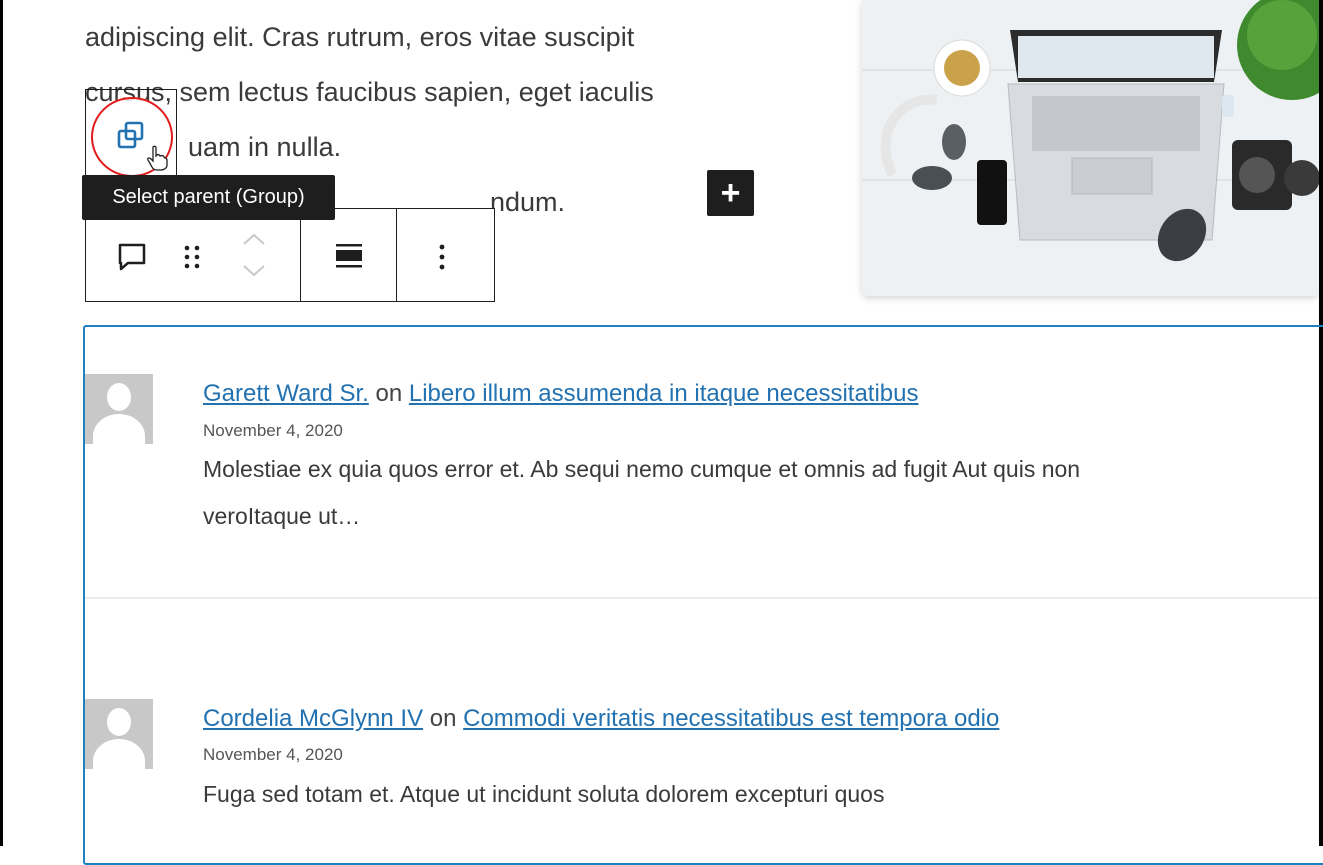 This screenshot has height=865, width=1323. Describe the element at coordinates (265, 147) in the screenshot. I see `paragraph-line: uam in nulla.` at that location.